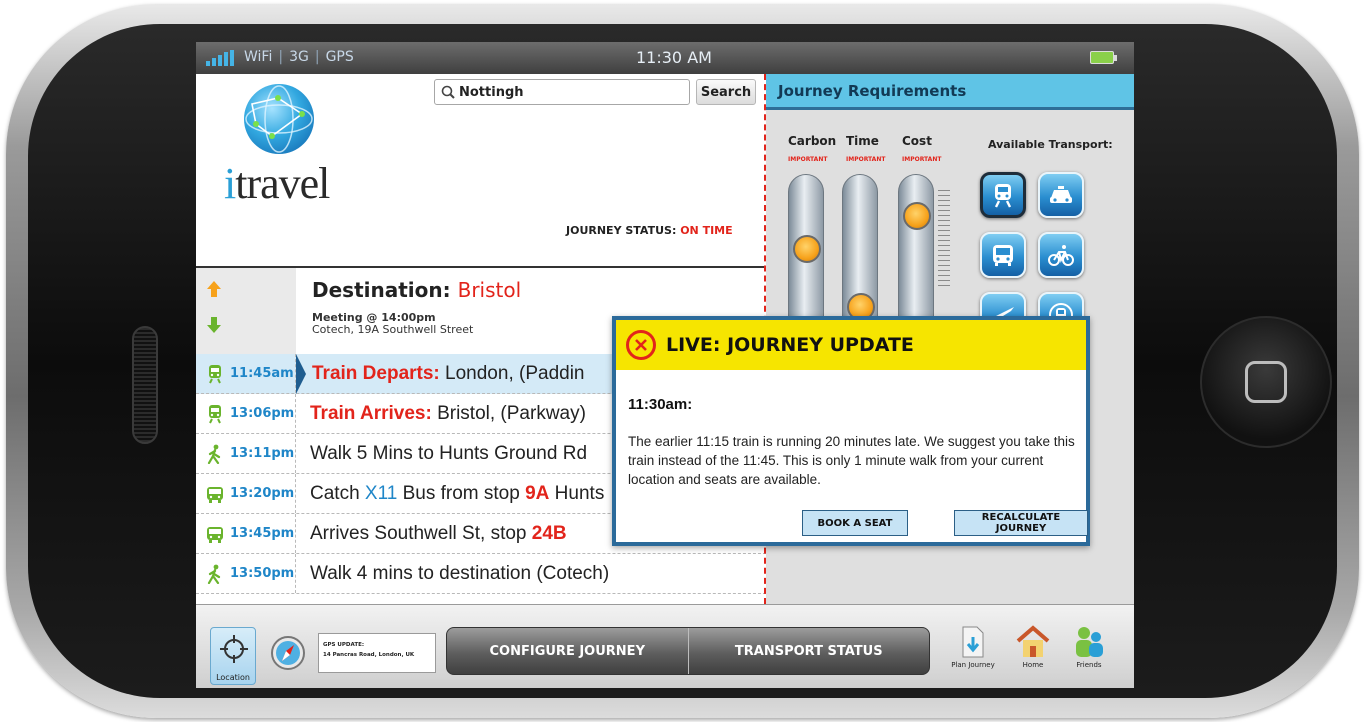  Describe the element at coordinates (807, 249) in the screenshot. I see `carbon-slider-knob` at that location.